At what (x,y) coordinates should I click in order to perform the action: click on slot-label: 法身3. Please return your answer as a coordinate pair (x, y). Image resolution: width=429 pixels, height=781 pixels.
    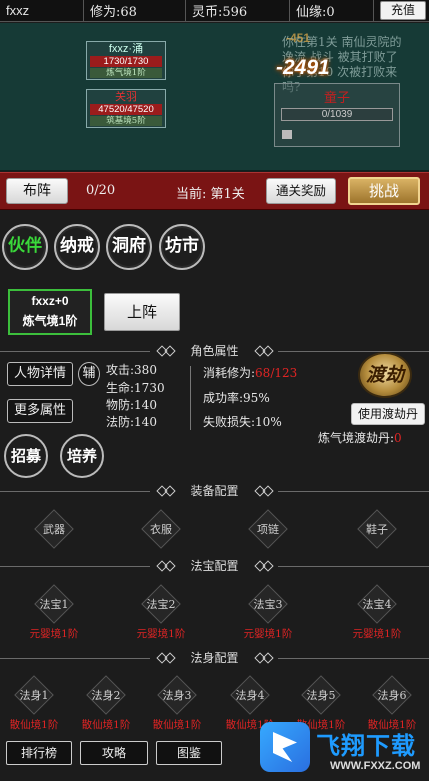
    Looking at the image, I should click on (177, 695).